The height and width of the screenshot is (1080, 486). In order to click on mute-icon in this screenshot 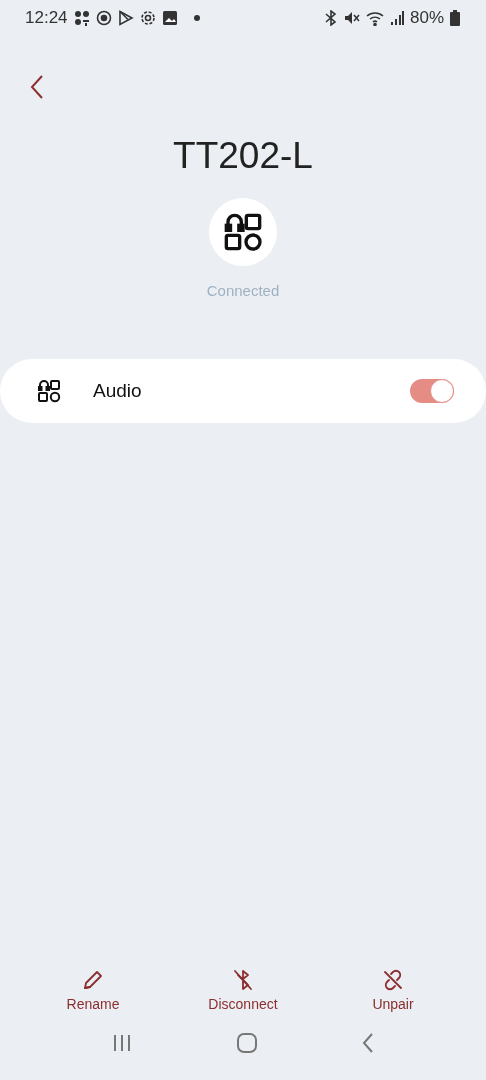, I will do `click(351, 18)`.